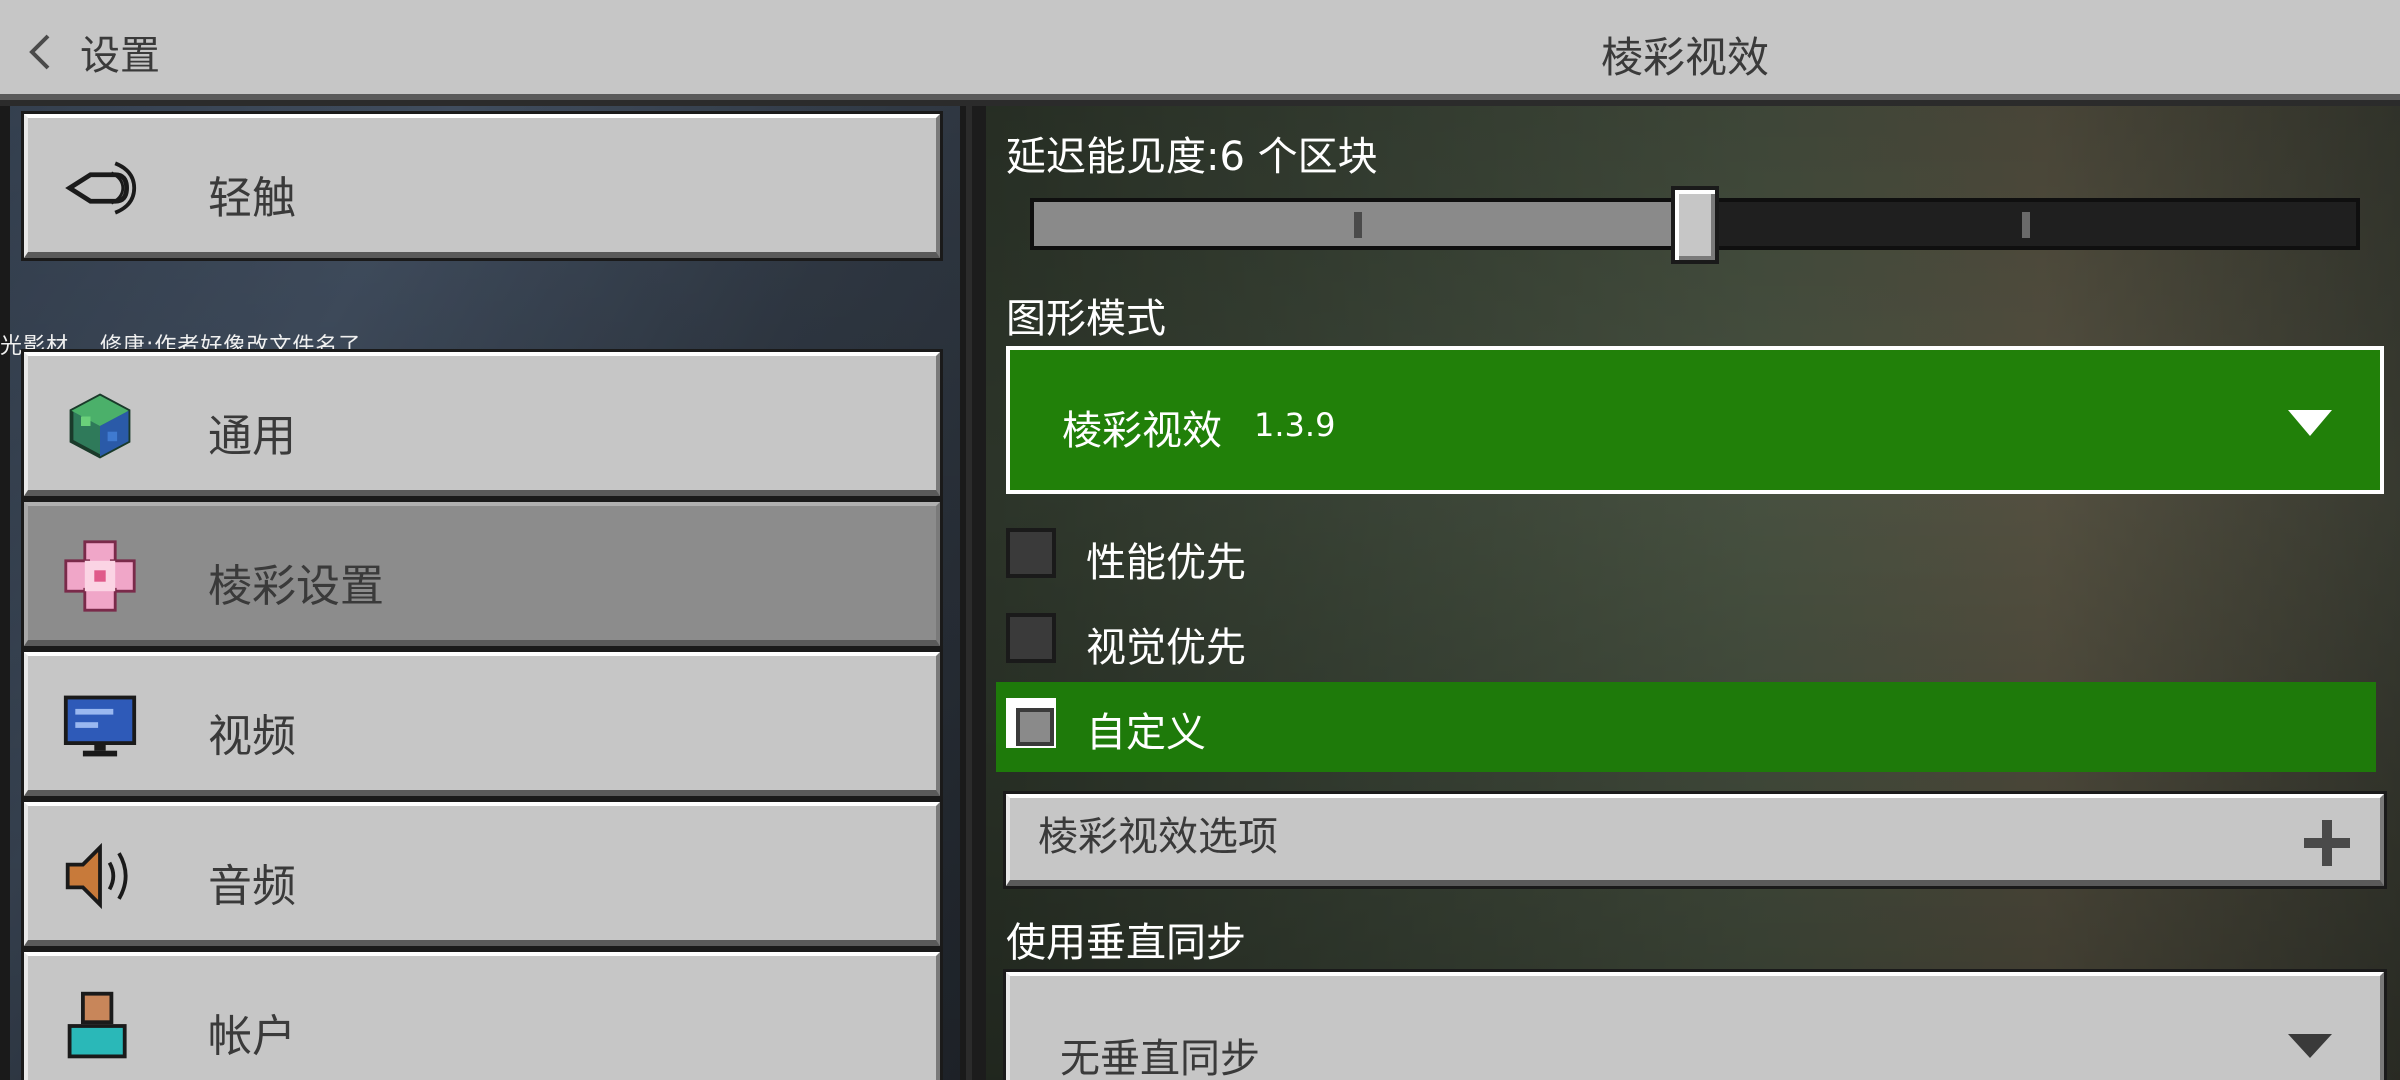 This screenshot has width=2400, height=1080. Describe the element at coordinates (296, 586) in the screenshot. I see `sidebar-item-label: 棱彩设置` at that location.